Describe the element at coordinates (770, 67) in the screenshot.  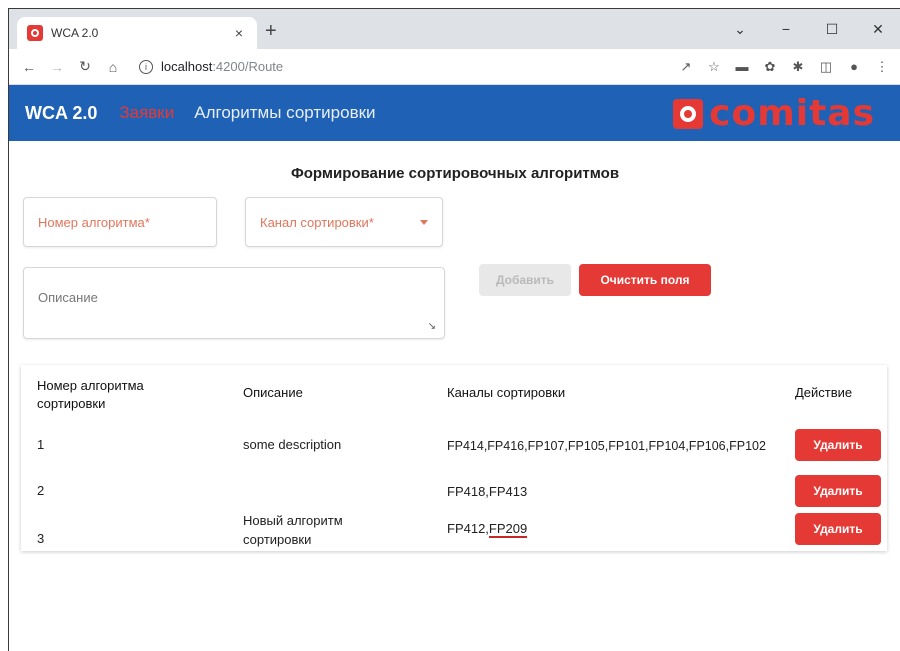
I see `extension-flower-icon: ✿` at that location.